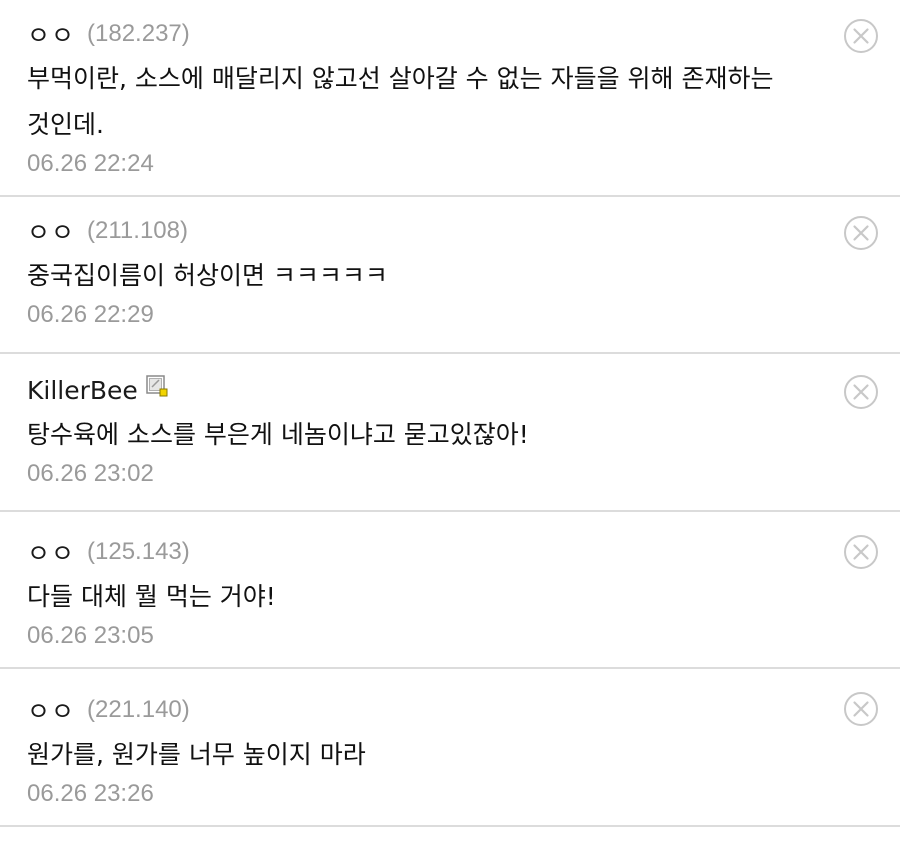 Image resolution: width=900 pixels, height=843 pixels. Describe the element at coordinates (90, 314) in the screenshot. I see `comment-date: 06.26 22:29` at that location.